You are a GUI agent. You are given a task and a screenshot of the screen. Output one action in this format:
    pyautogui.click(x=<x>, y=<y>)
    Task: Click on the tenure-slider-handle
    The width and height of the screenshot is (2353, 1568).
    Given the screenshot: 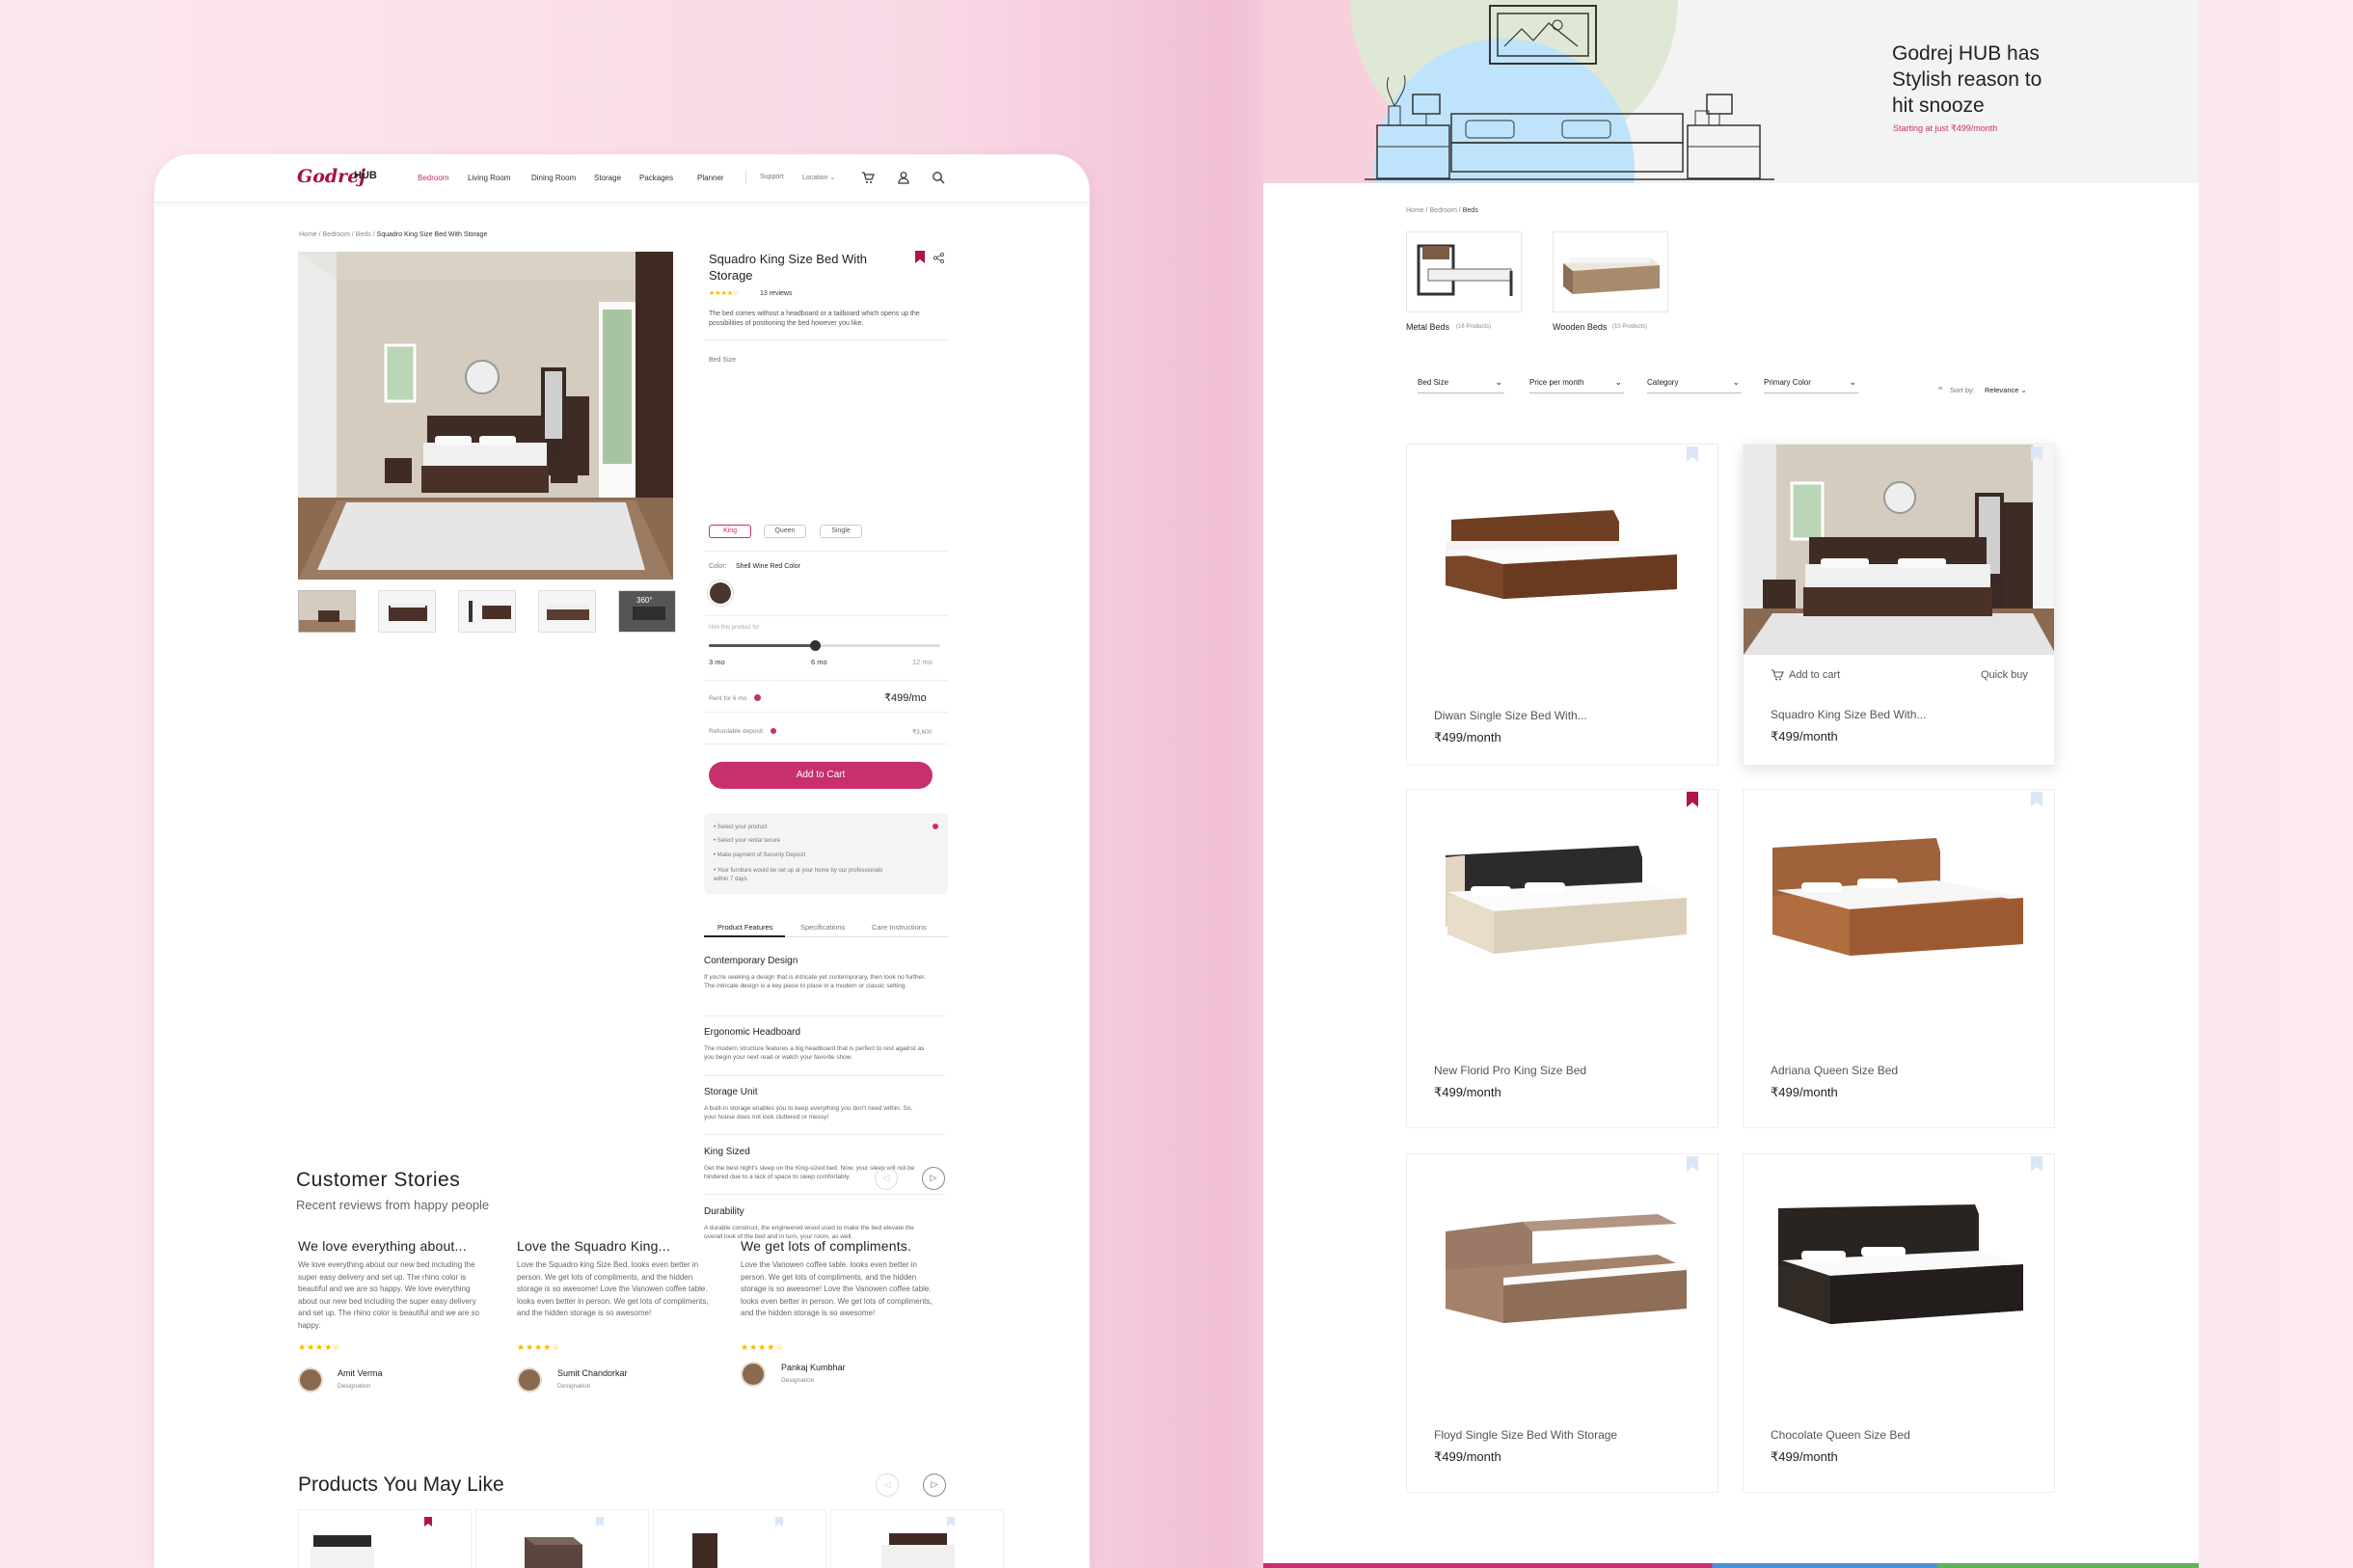 What is the action you would take?
    pyautogui.click(x=816, y=645)
    